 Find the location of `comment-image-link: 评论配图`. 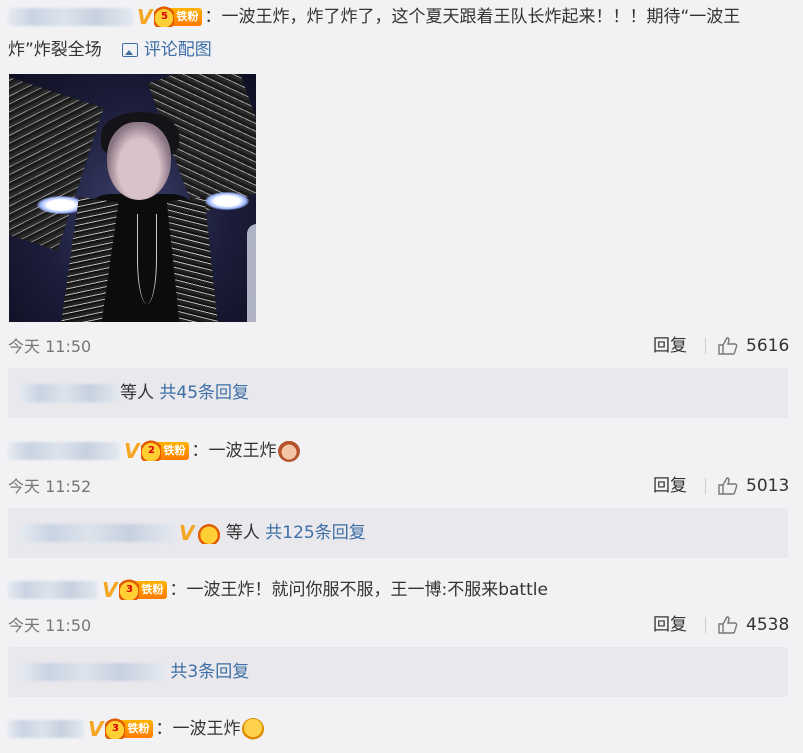

comment-image-link: 评论配图 is located at coordinates (166, 50).